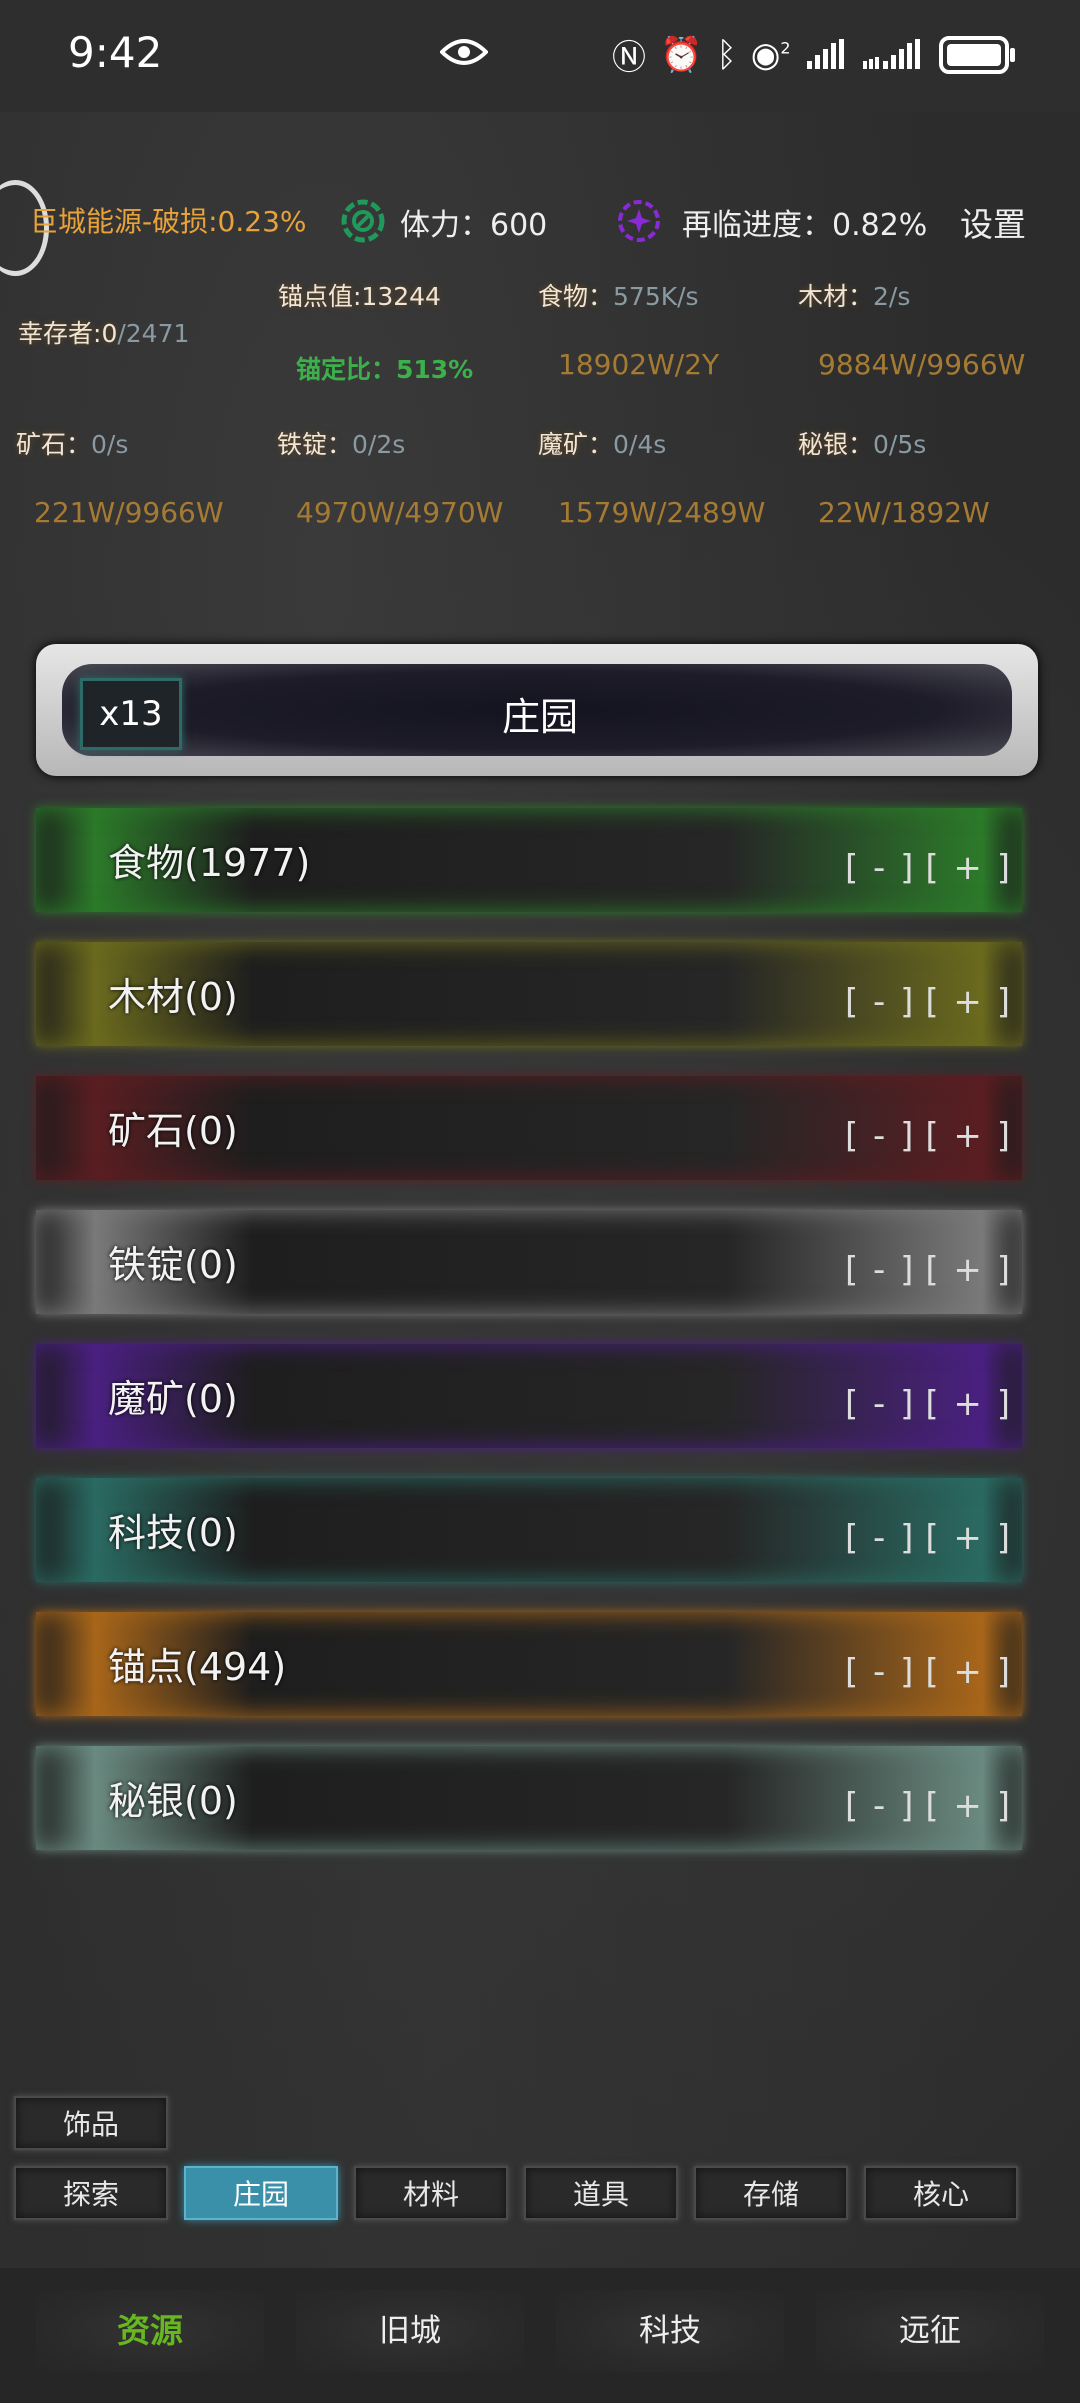 This screenshot has width=1080, height=2403. What do you see at coordinates (892, 296) in the screenshot?
I see `wood-rate: 2/s` at bounding box center [892, 296].